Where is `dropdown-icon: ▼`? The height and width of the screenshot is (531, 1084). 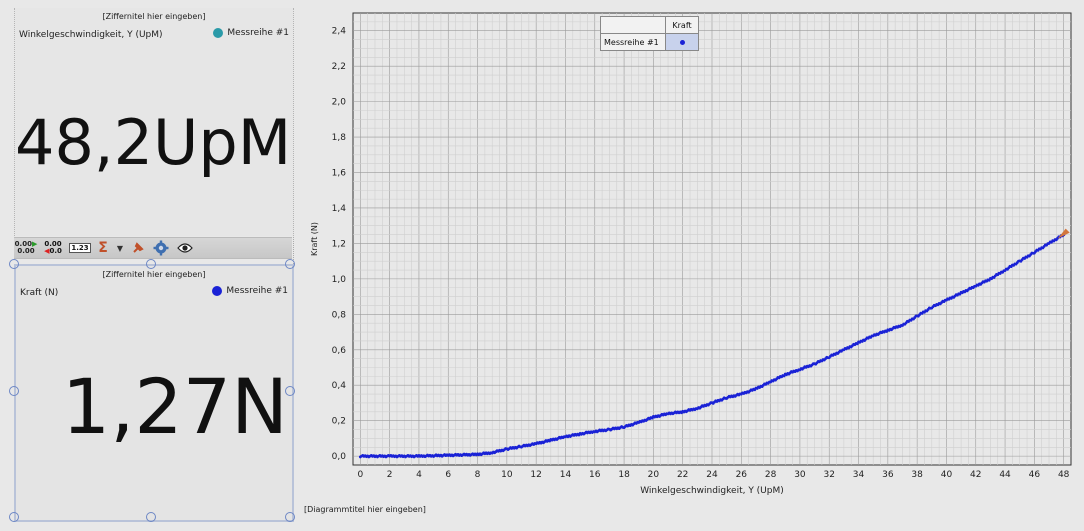 dropdown-icon: ▼ is located at coordinates (120, 248).